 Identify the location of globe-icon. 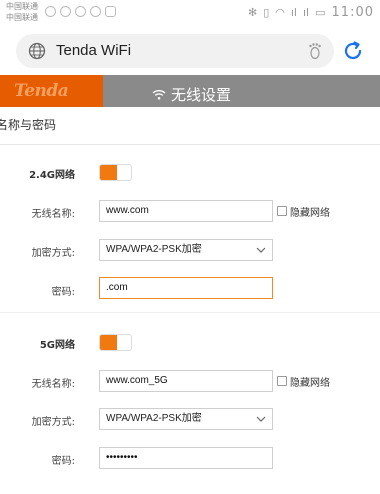
(37, 51).